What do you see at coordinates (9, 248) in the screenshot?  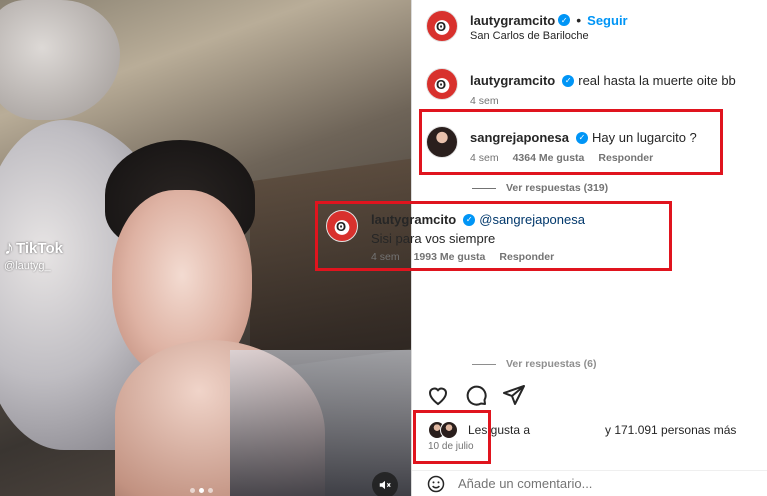 I see `tiktok-logo-icon: ♪` at bounding box center [9, 248].